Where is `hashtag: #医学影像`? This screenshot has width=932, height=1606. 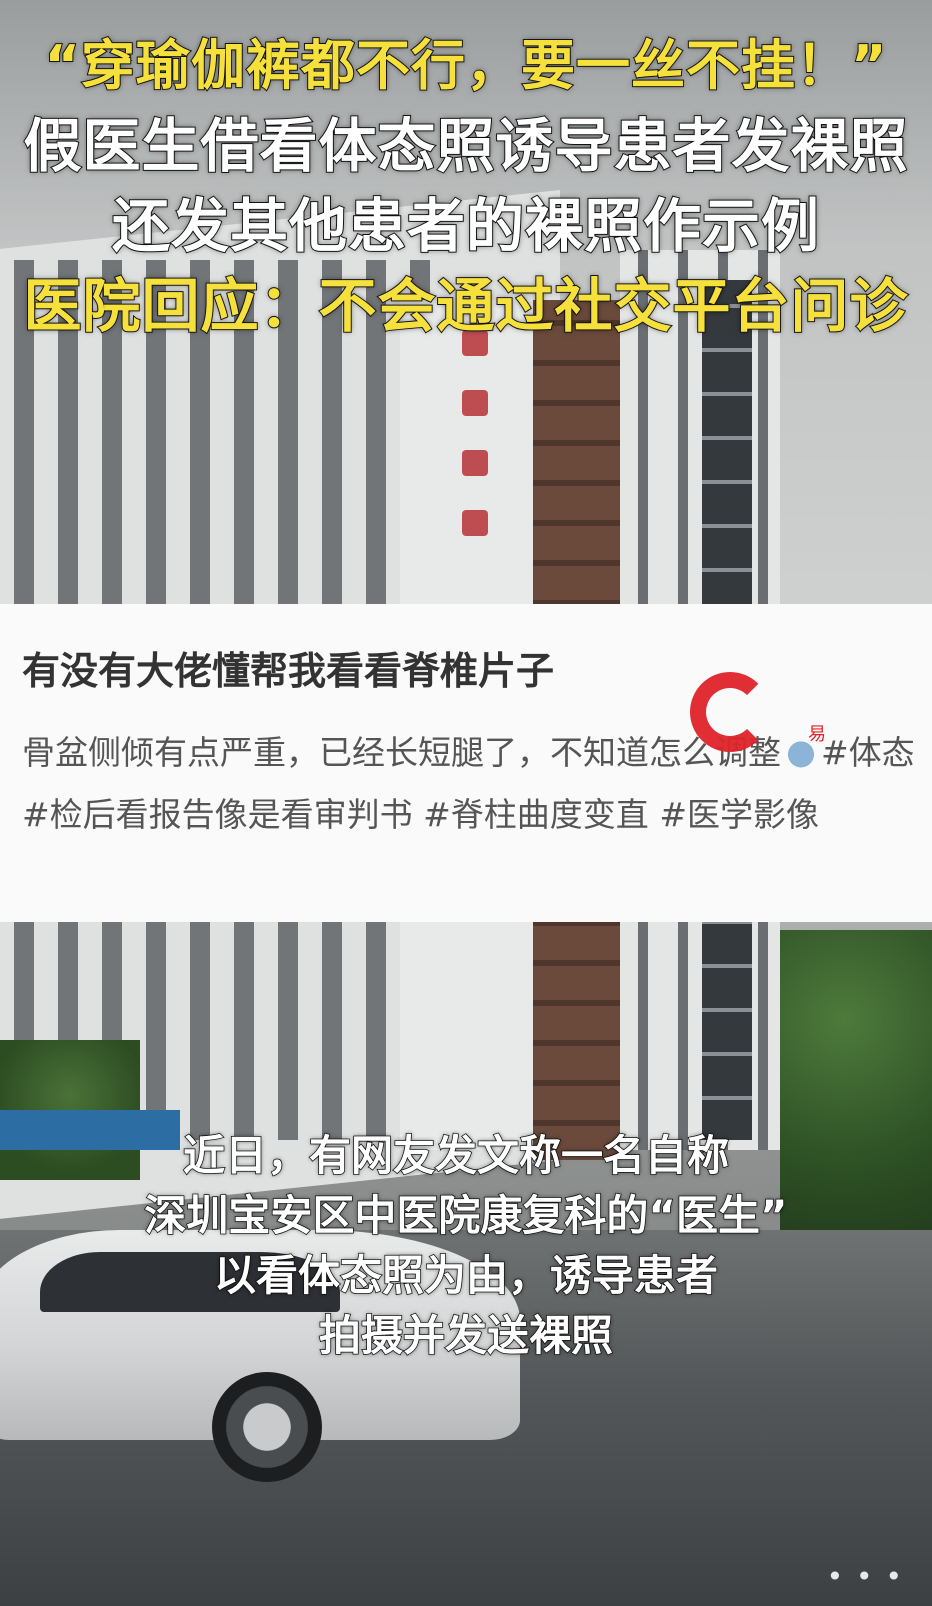 hashtag: #医学影像 is located at coordinates (739, 814).